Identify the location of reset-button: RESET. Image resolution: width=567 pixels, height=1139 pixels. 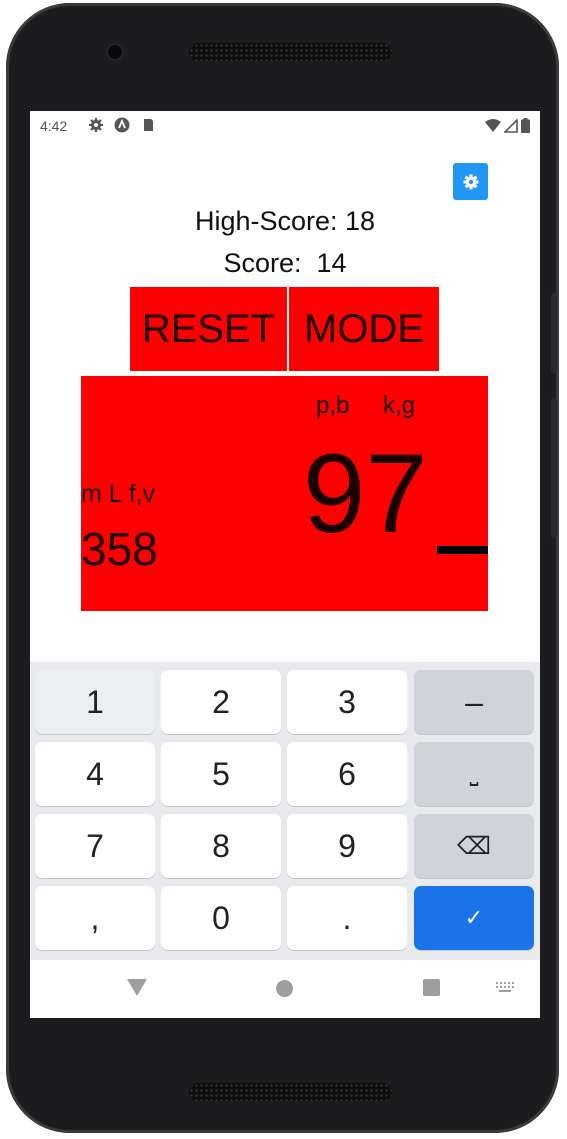
(208, 329).